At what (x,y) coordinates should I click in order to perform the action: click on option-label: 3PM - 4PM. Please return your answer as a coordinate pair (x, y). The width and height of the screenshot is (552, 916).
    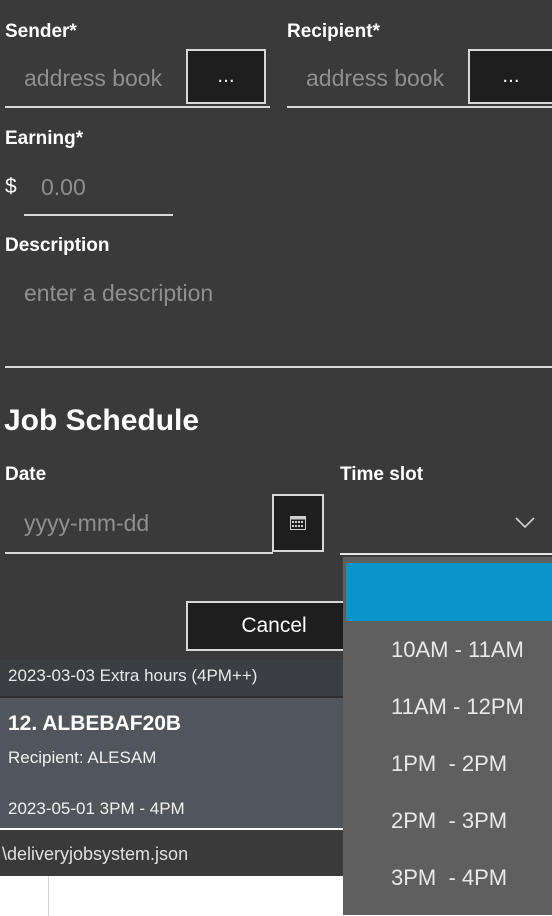
    Looking at the image, I should click on (449, 877).